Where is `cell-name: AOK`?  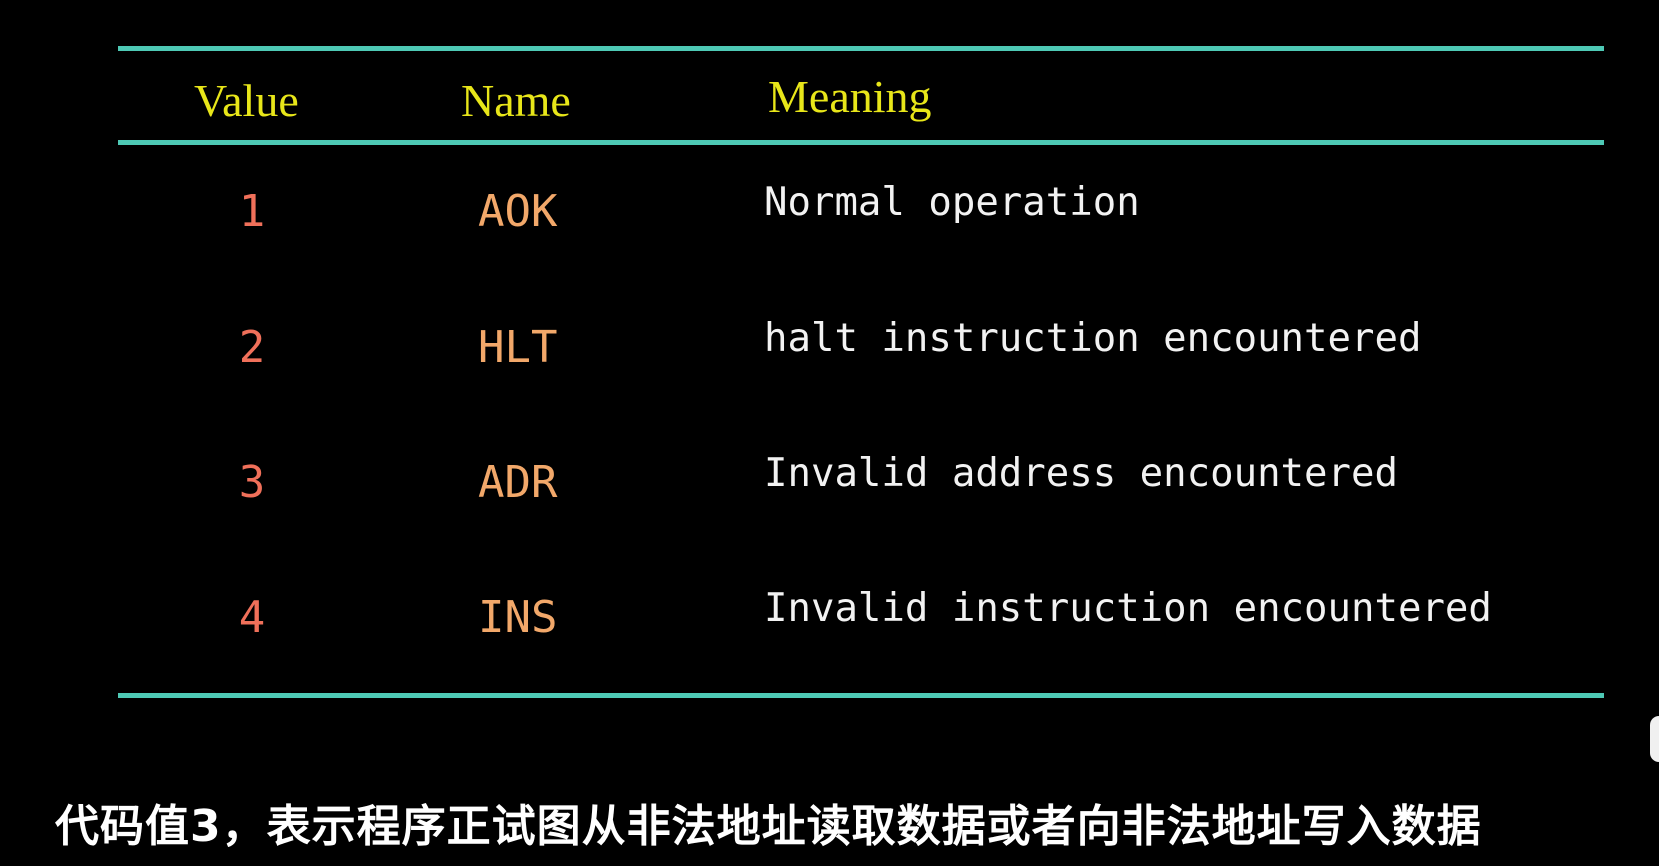 cell-name: AOK is located at coordinates (518, 211).